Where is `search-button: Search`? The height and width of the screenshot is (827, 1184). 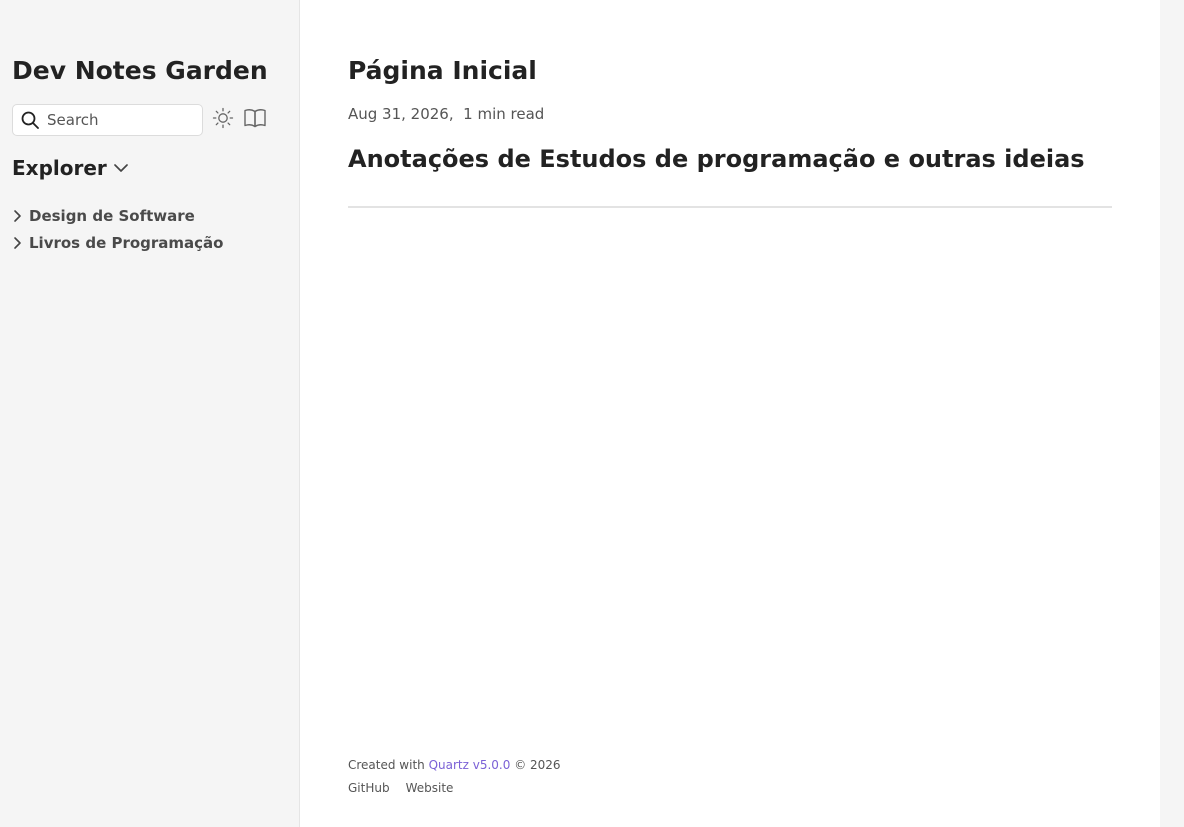 search-button: Search is located at coordinates (107, 120).